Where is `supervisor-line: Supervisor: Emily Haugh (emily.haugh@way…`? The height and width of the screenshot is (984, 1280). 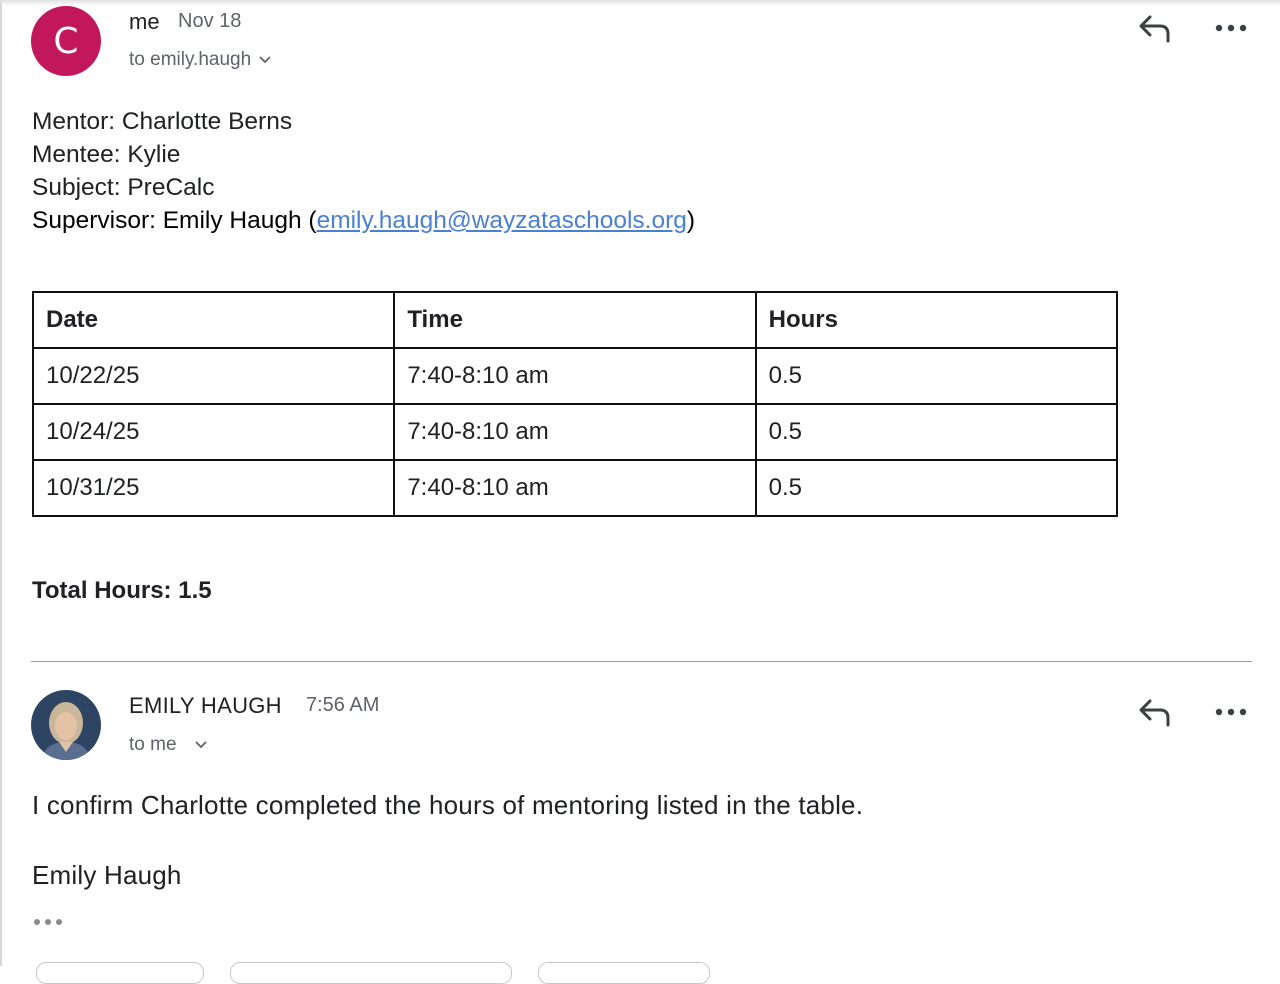 supervisor-line: Supervisor: Emily Haugh (emily.haugh@way… is located at coordinates (363, 220).